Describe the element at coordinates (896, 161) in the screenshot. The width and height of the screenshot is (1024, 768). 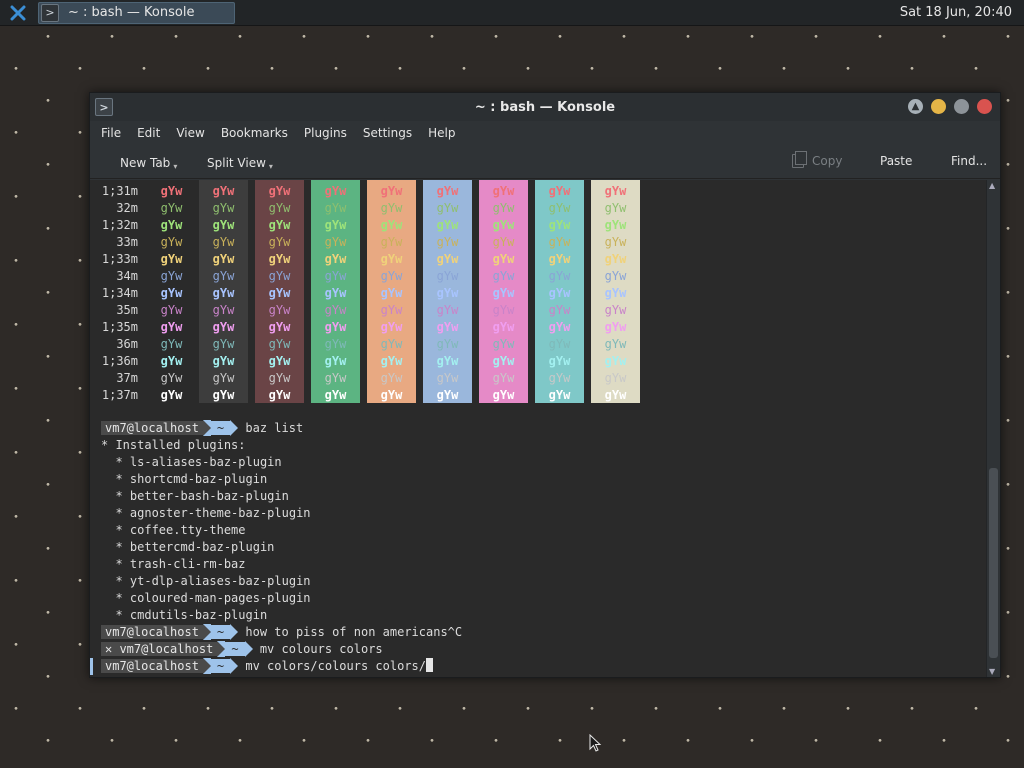
I see `paste-button: Paste` at that location.